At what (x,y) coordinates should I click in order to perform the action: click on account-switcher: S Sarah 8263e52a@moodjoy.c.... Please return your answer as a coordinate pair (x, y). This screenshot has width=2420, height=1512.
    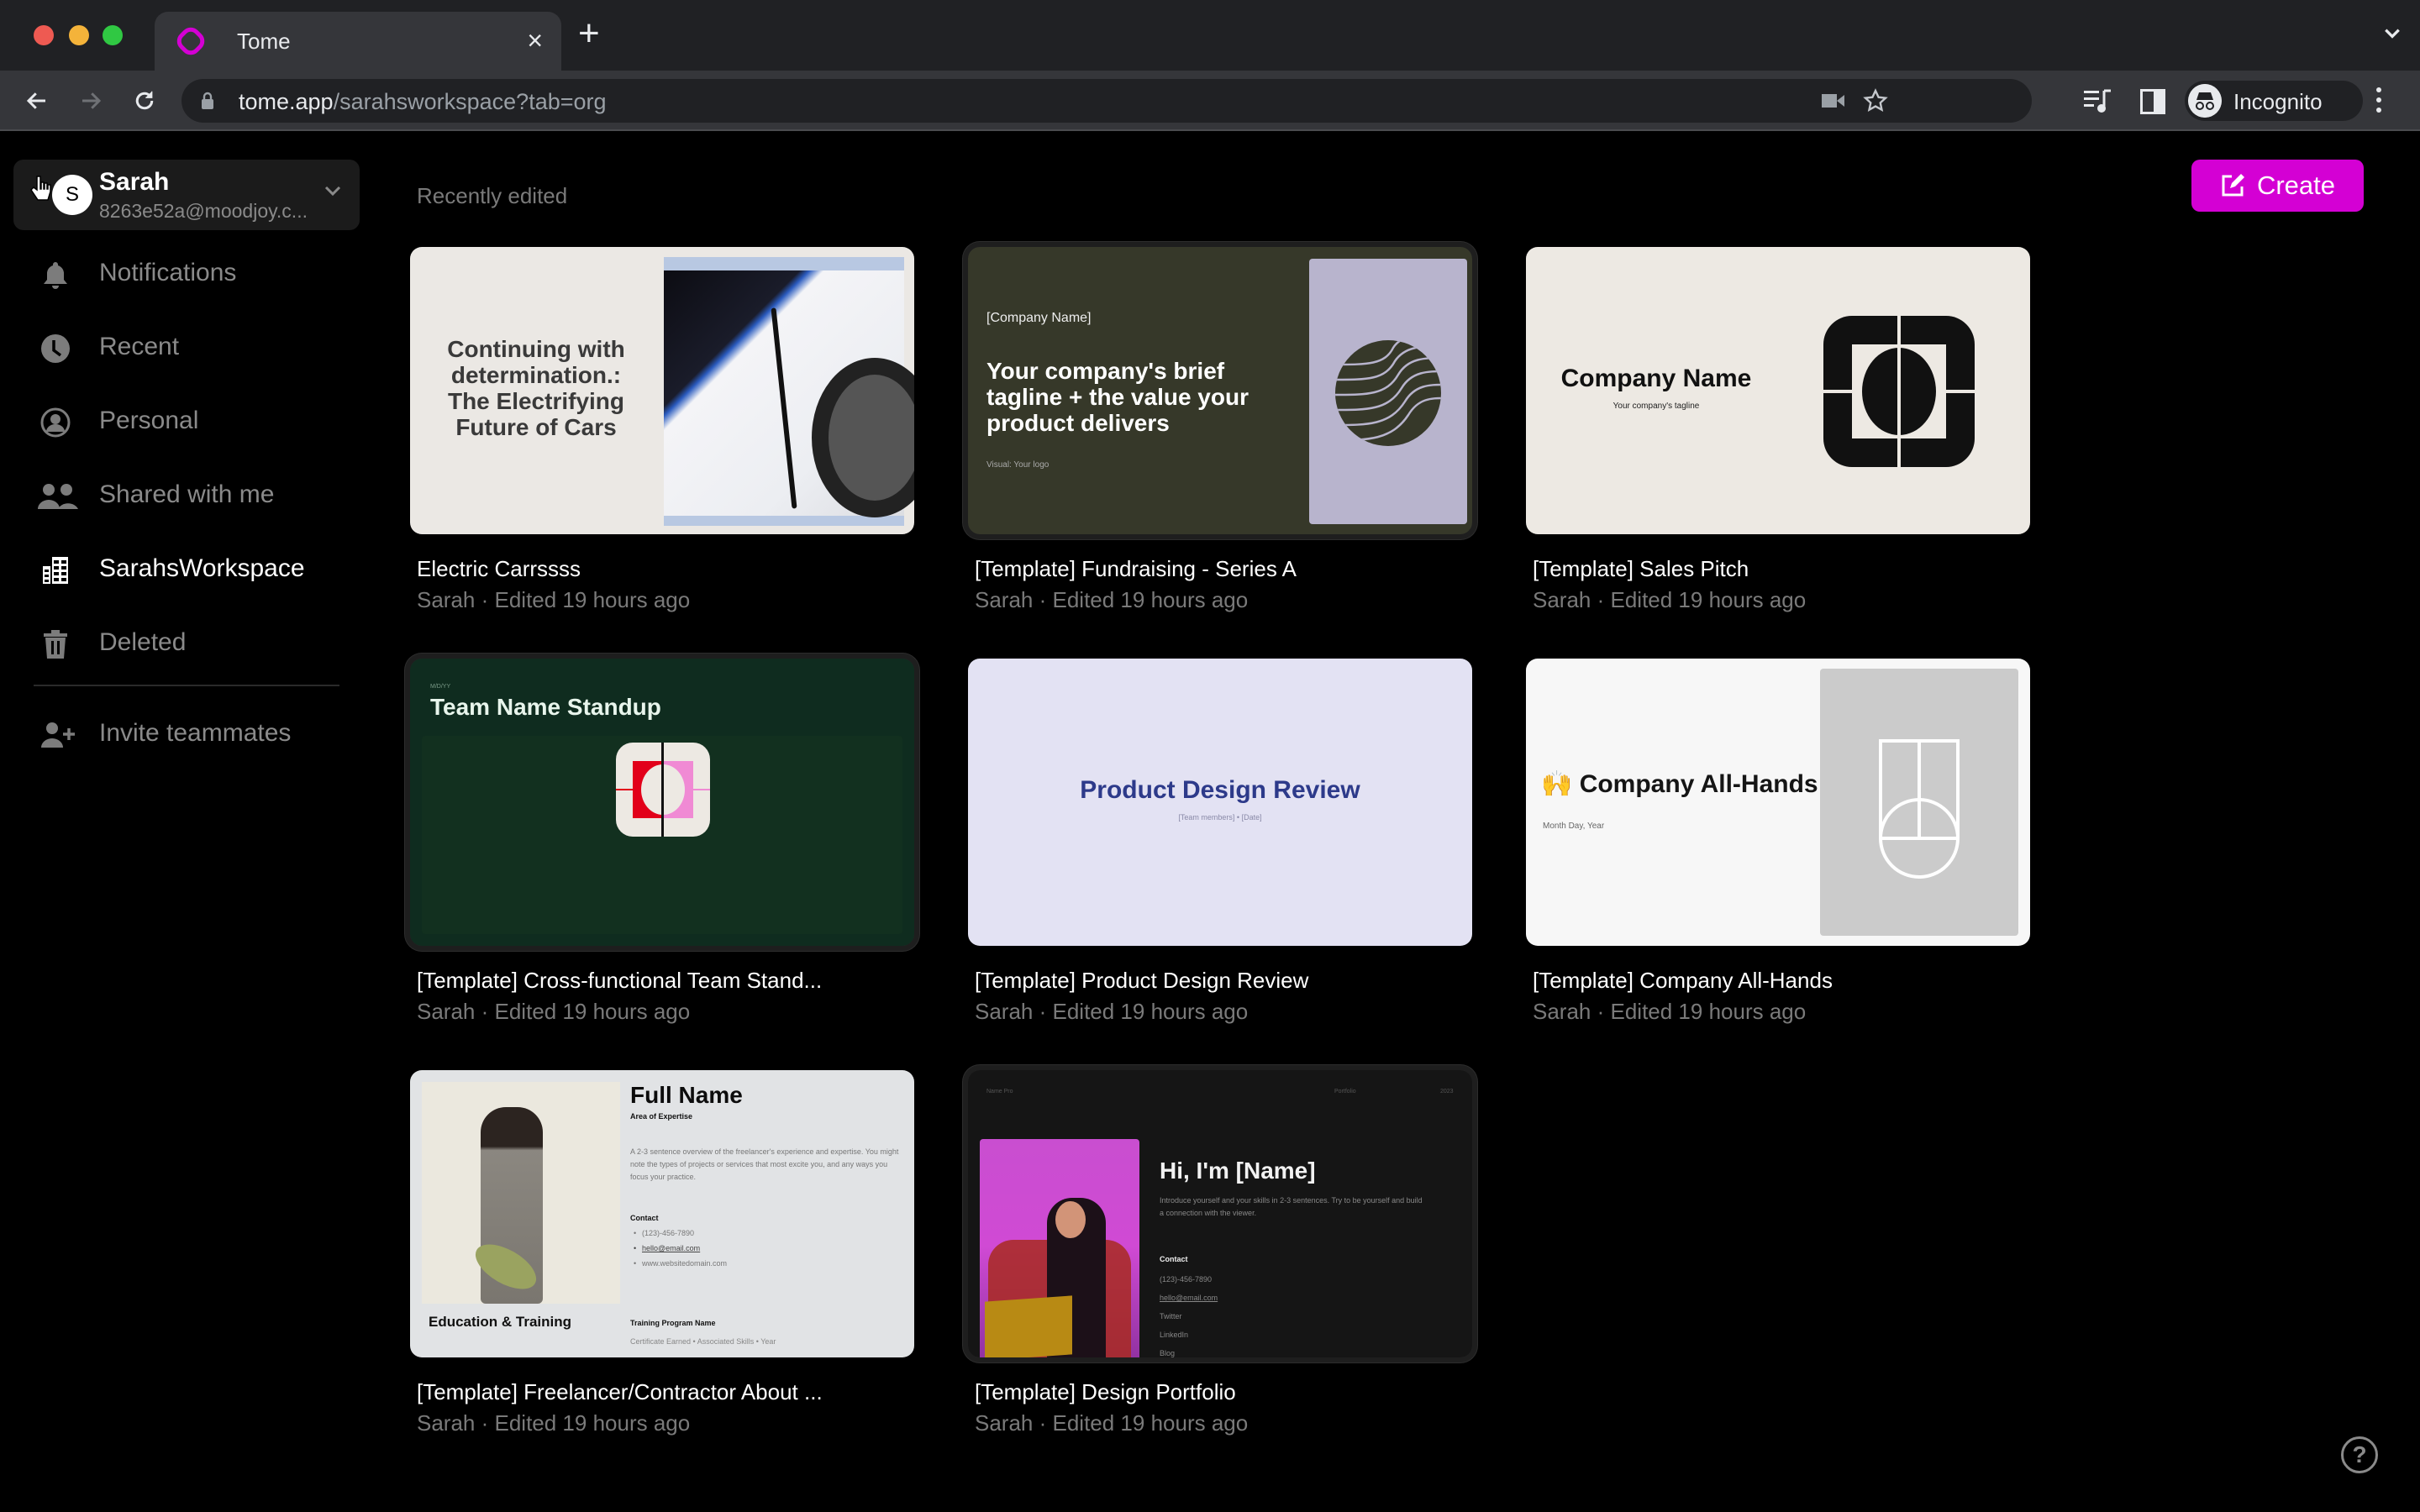
    Looking at the image, I should click on (187, 195).